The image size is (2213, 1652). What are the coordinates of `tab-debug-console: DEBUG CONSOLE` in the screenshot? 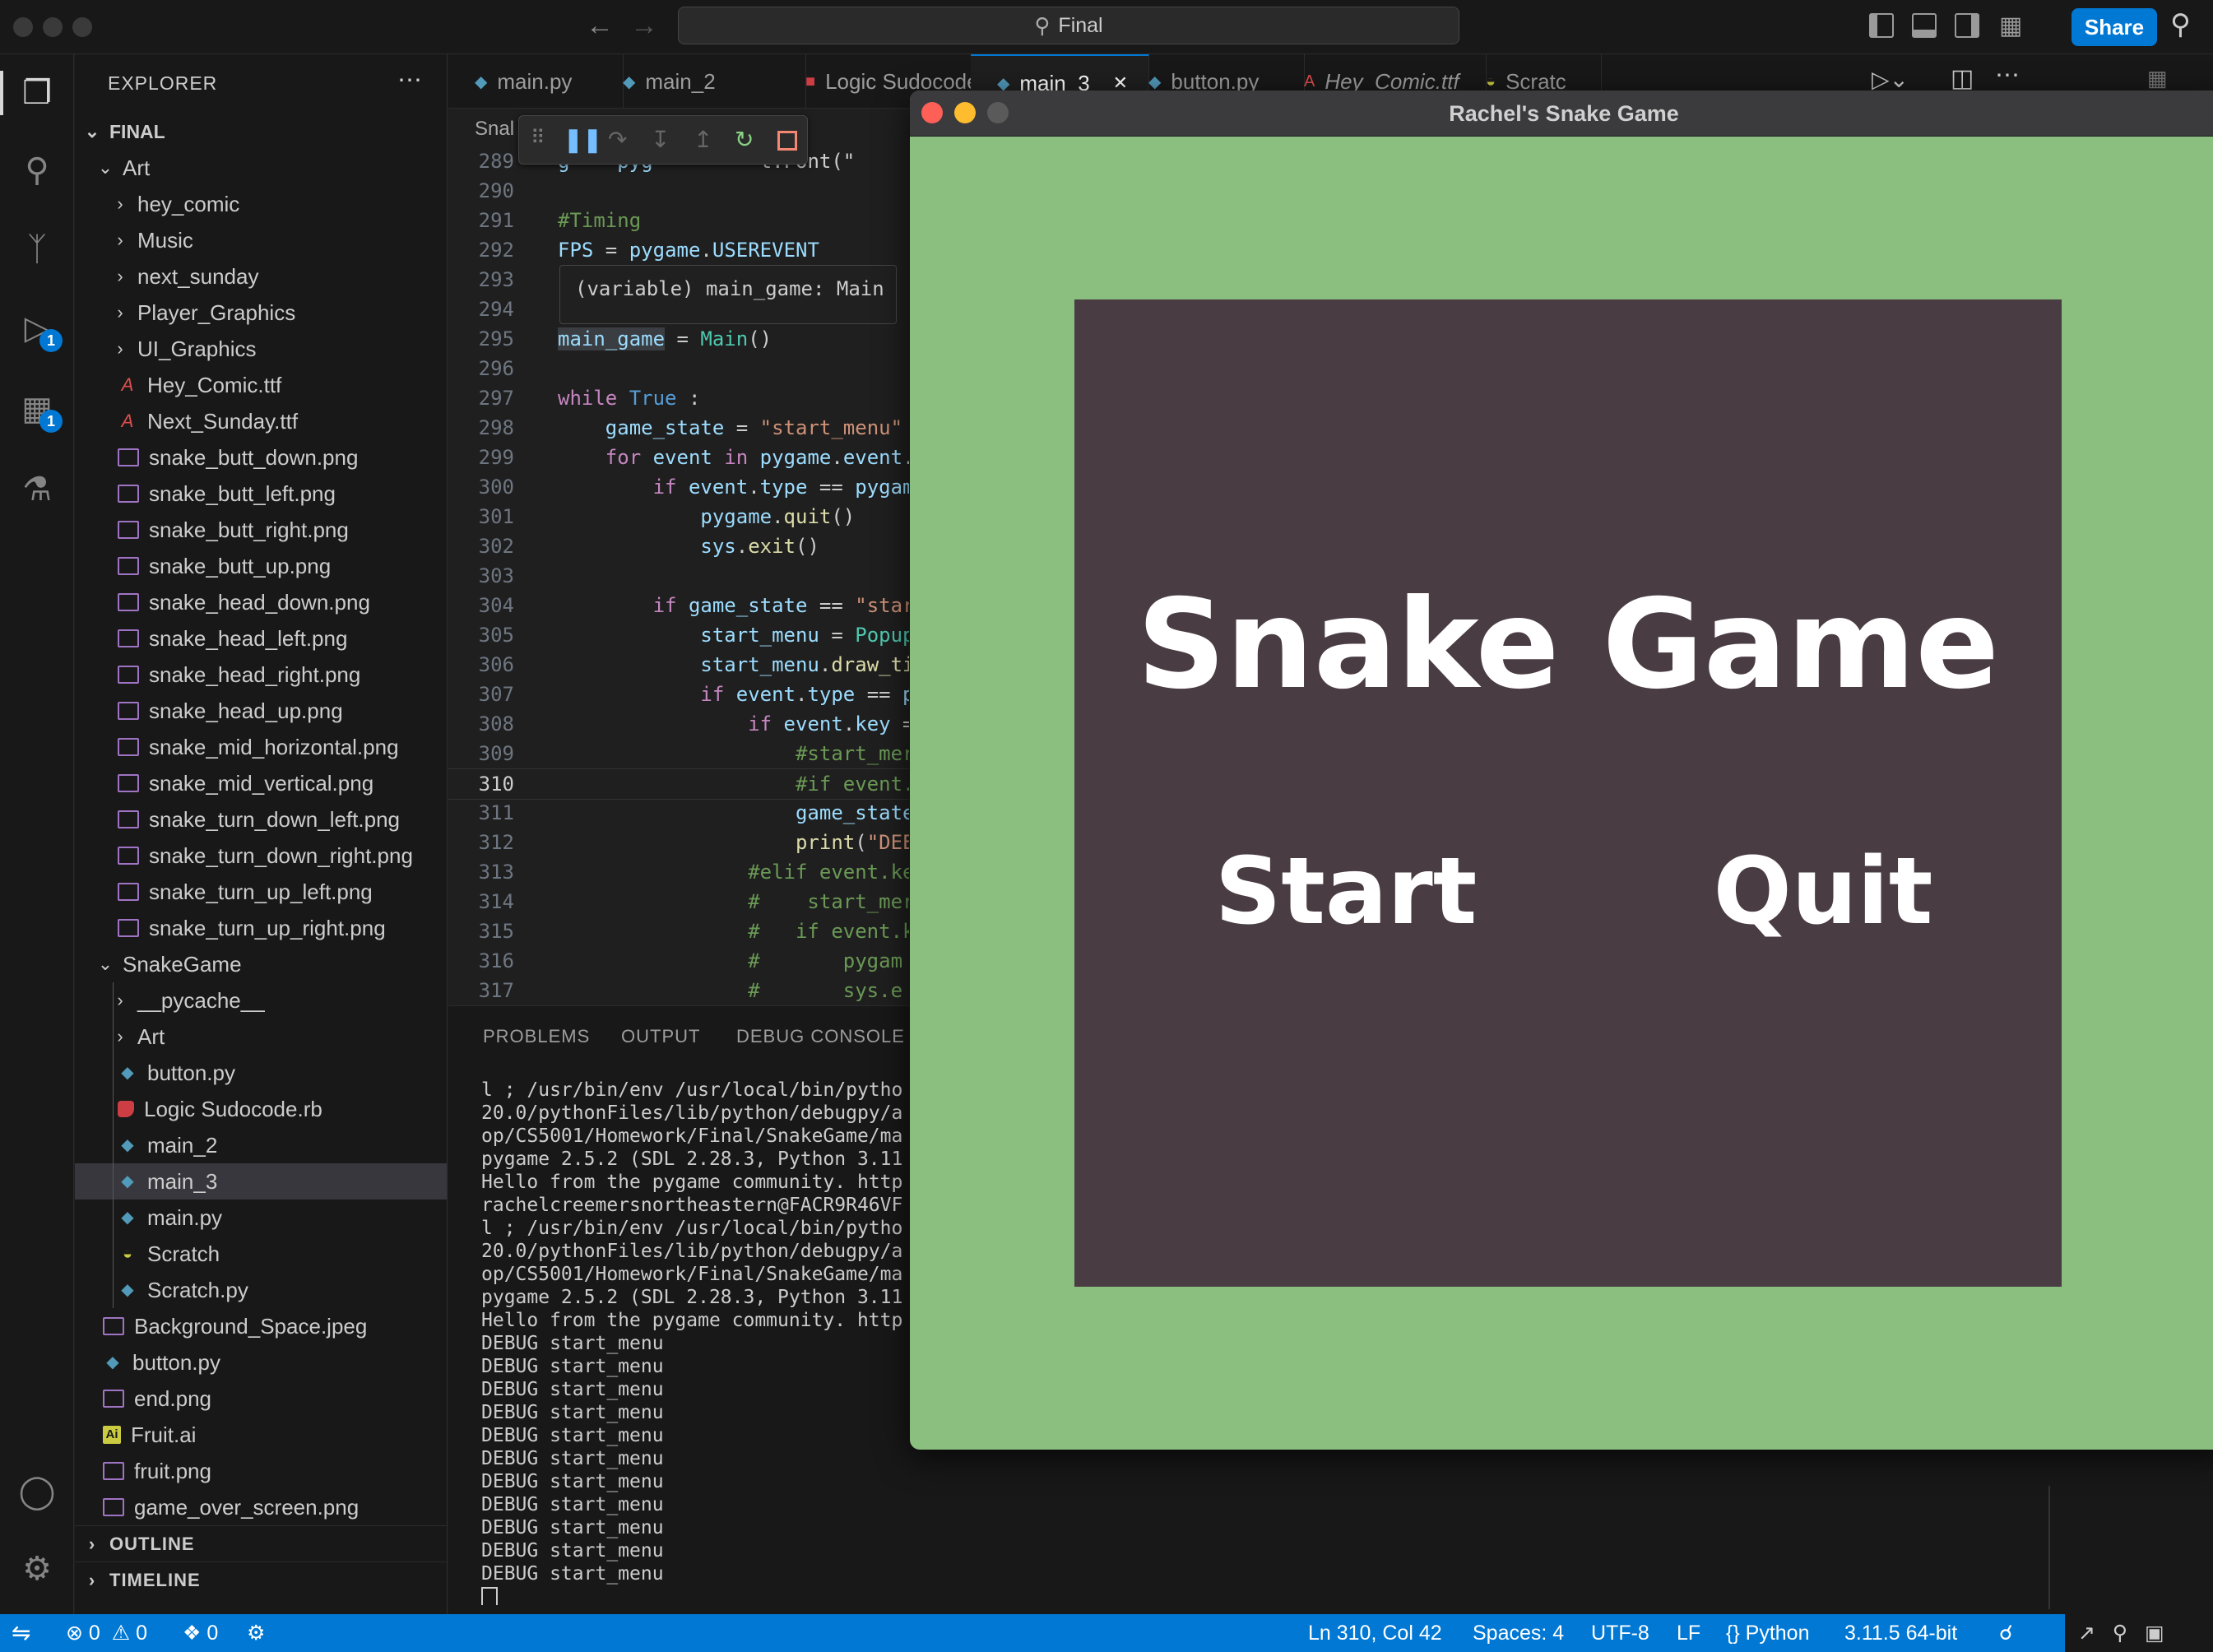 It's located at (820, 1037).